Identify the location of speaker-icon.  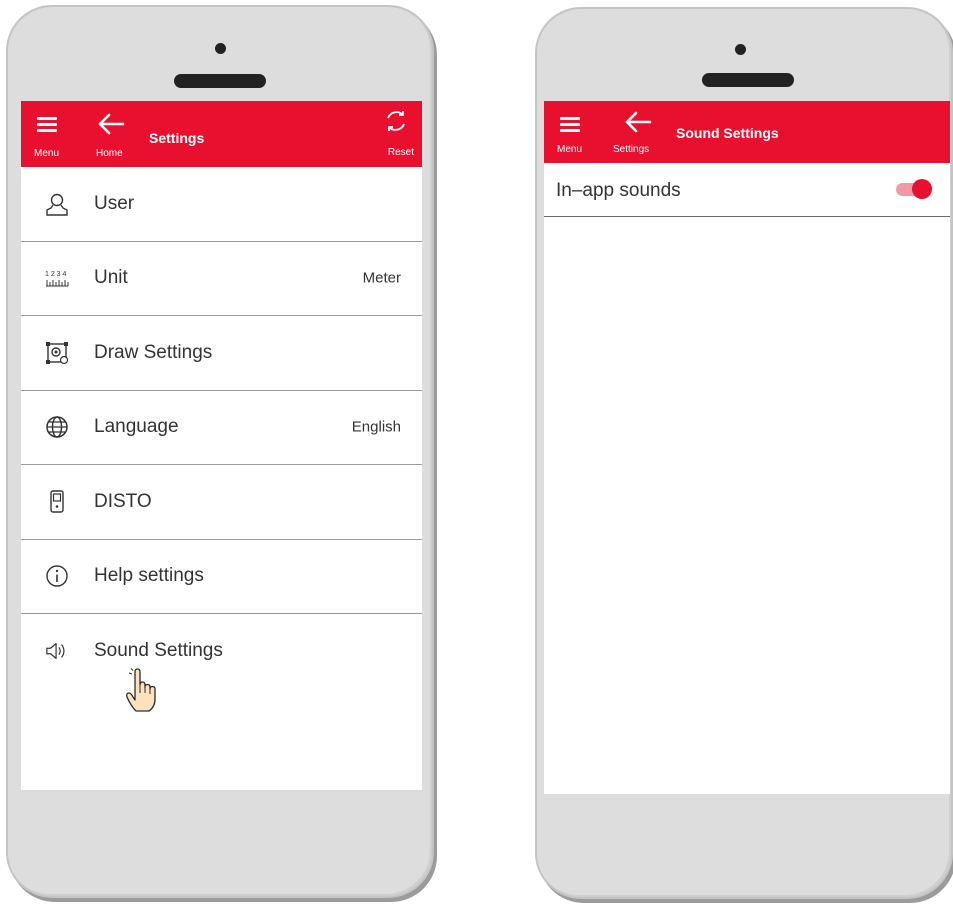
(57, 651).